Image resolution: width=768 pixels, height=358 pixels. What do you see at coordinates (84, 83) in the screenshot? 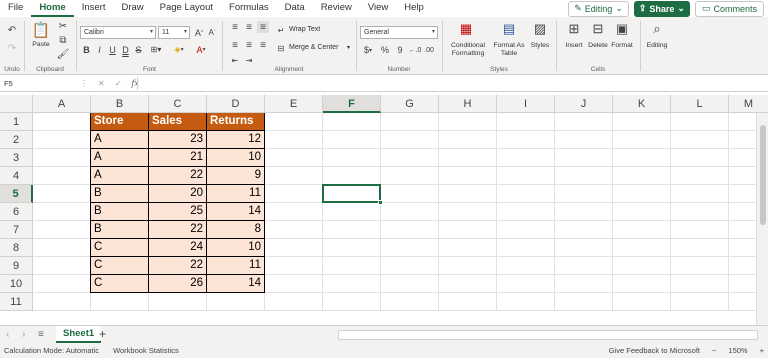
I see `more-options-icon: ⋮` at bounding box center [84, 83].